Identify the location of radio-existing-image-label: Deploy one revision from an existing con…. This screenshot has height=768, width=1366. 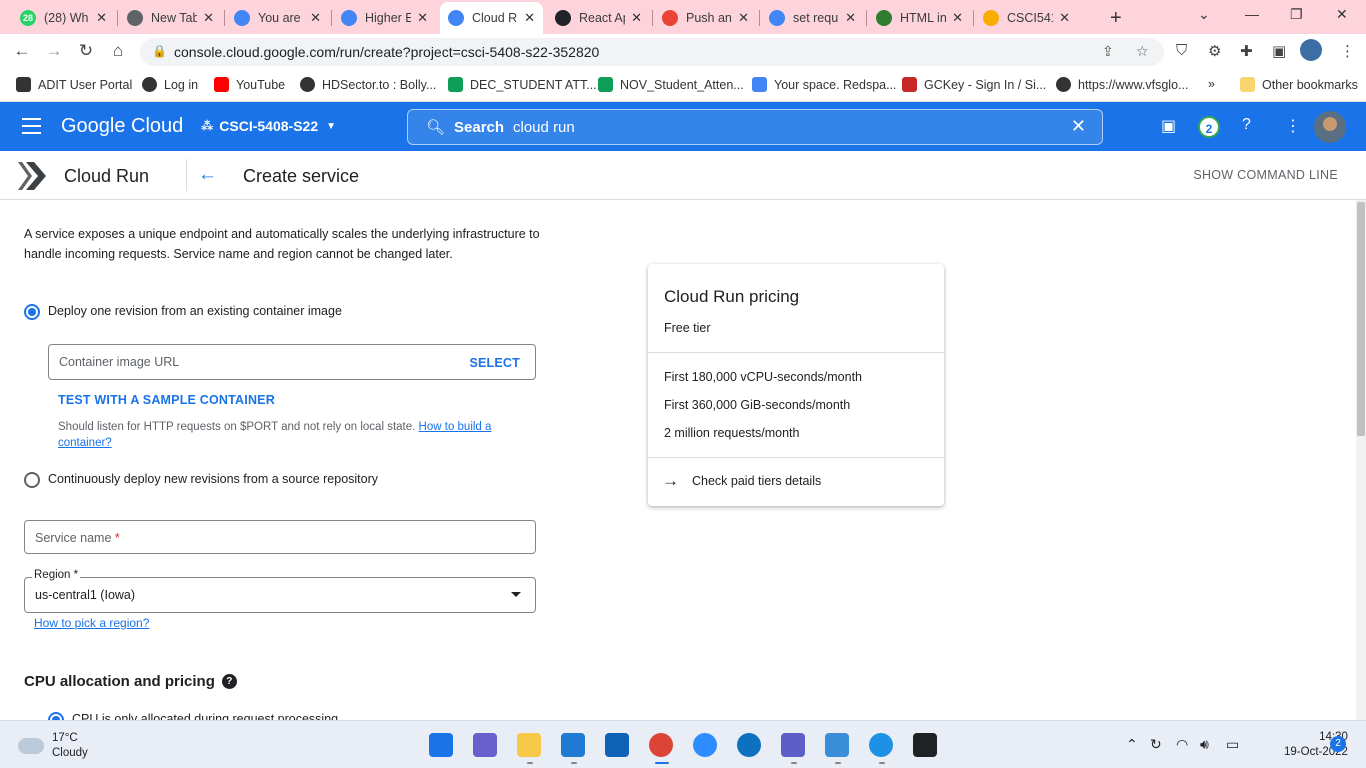
(195, 311).